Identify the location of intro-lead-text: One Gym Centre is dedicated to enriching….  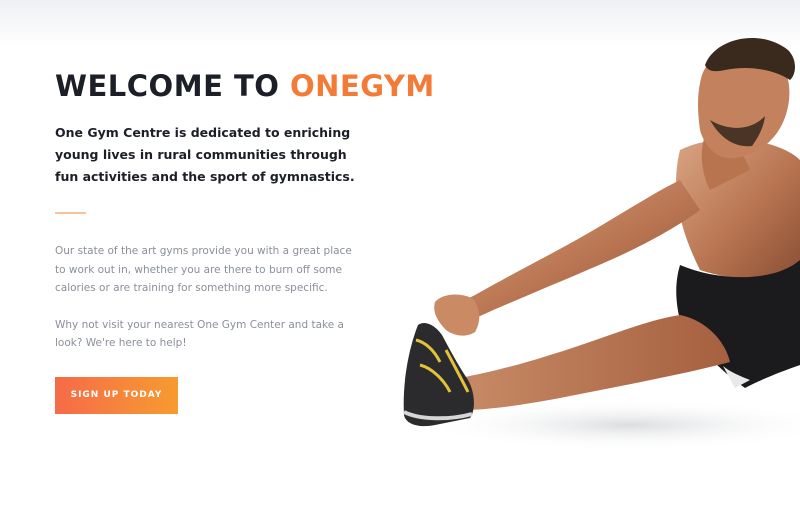
(205, 154).